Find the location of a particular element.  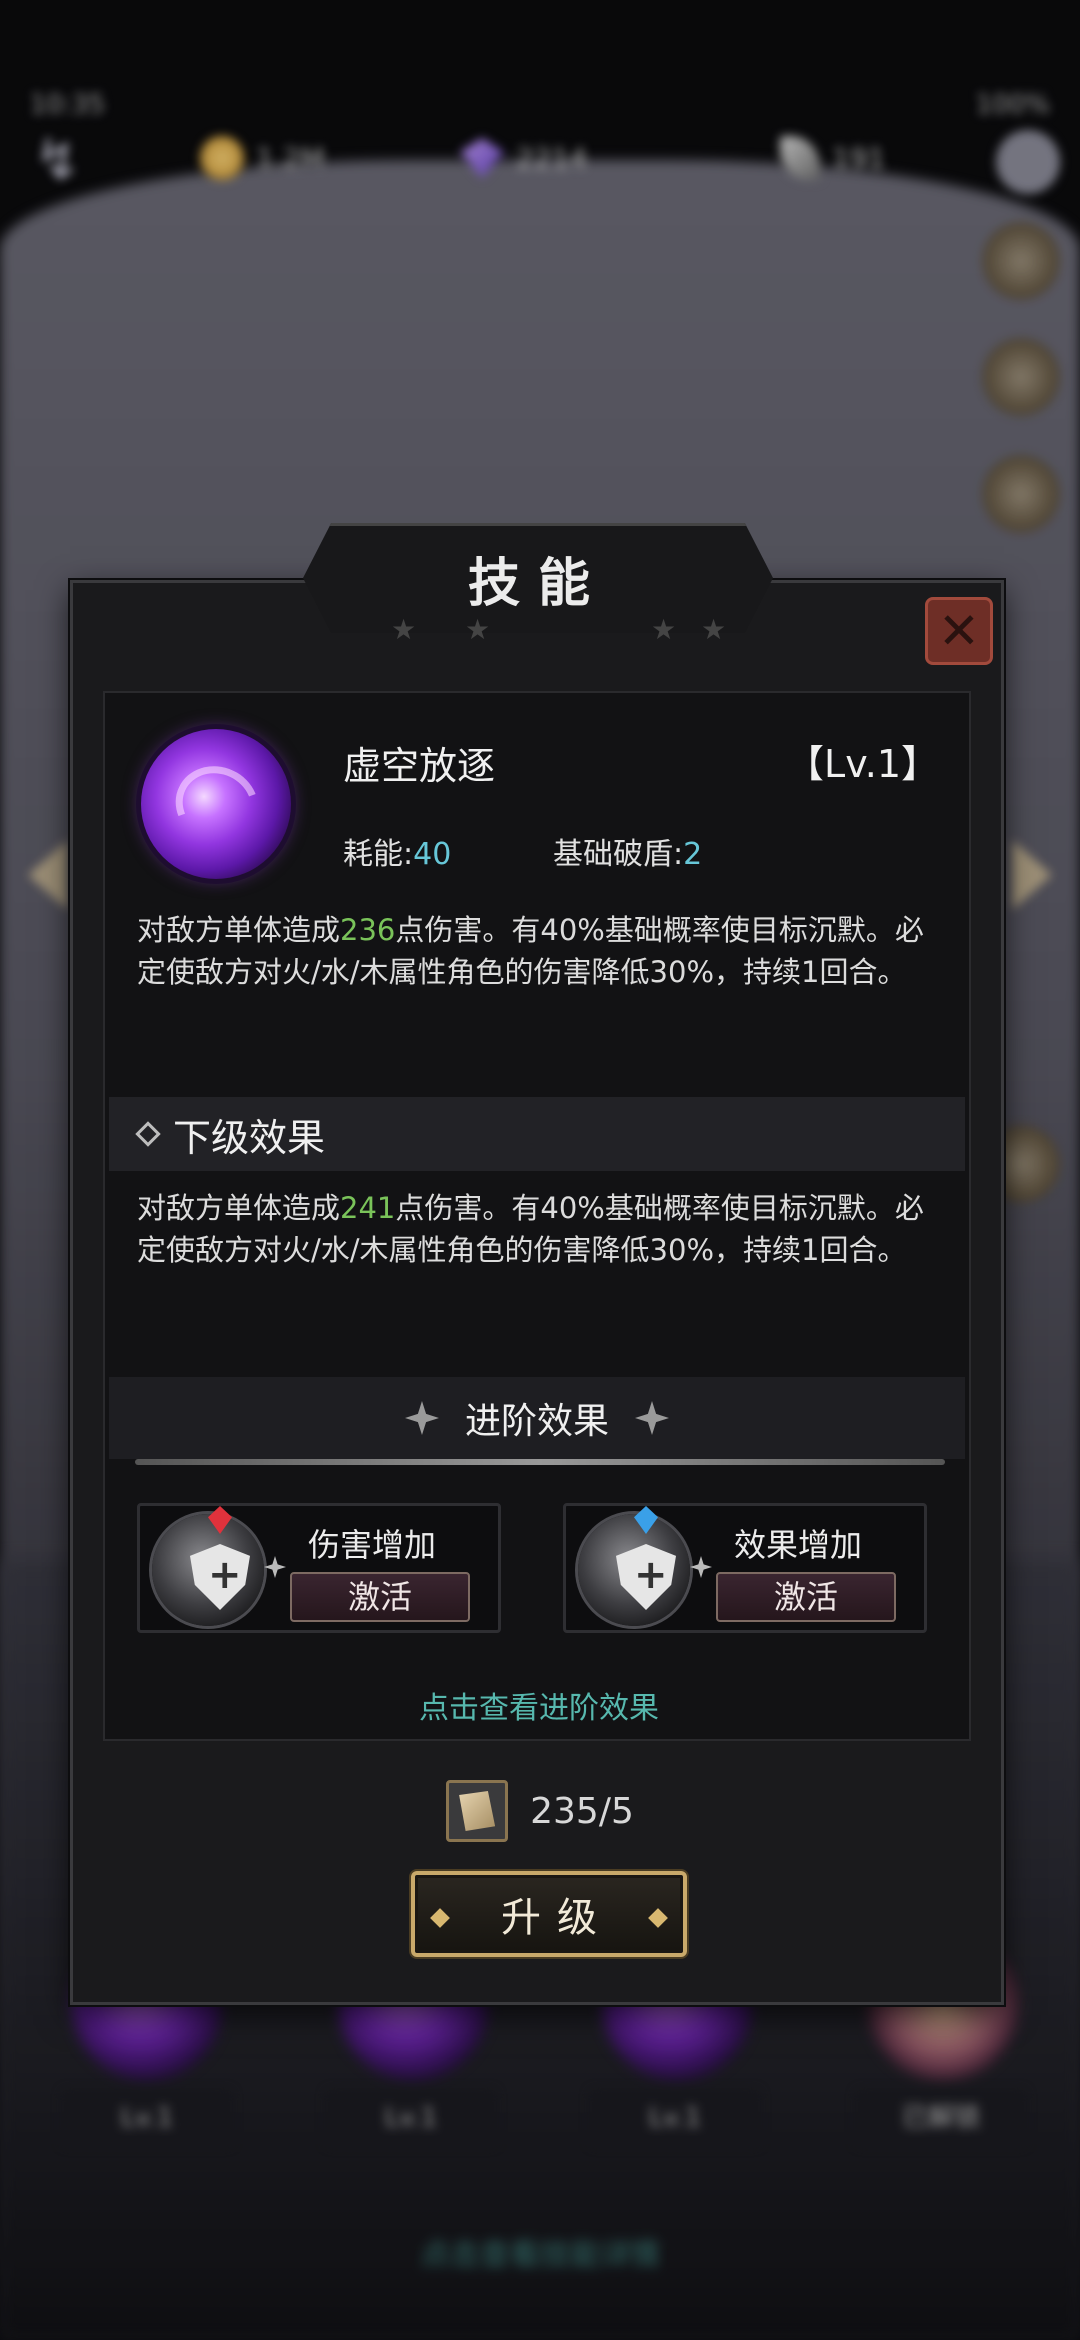

next-level-title: 下级效果 is located at coordinates (249, 1137).